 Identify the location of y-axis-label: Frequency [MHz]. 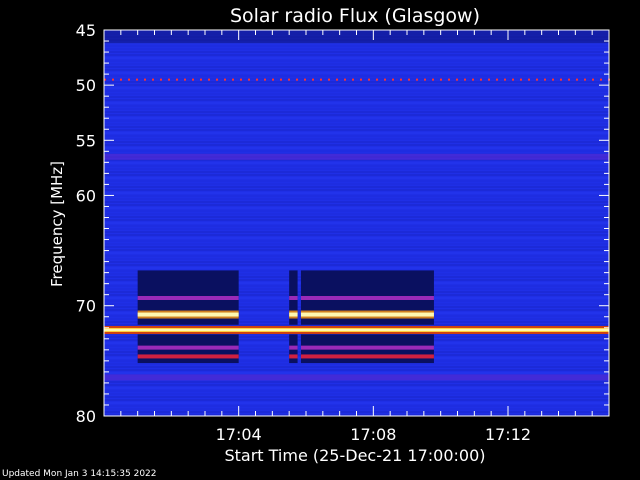
(57, 224).